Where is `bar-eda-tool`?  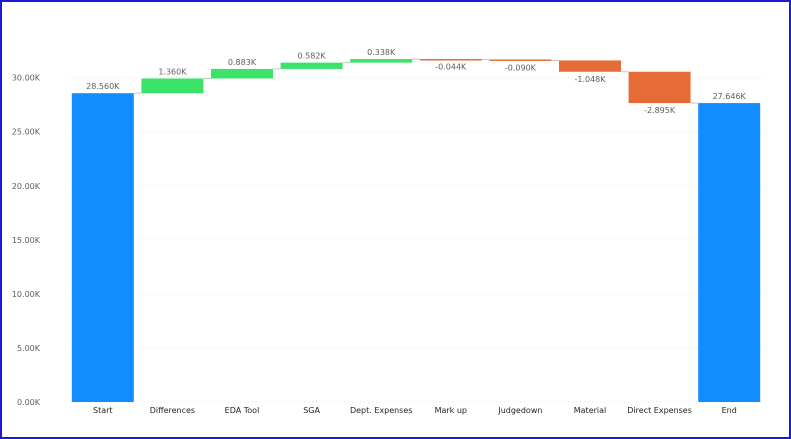
bar-eda-tool is located at coordinates (242, 73).